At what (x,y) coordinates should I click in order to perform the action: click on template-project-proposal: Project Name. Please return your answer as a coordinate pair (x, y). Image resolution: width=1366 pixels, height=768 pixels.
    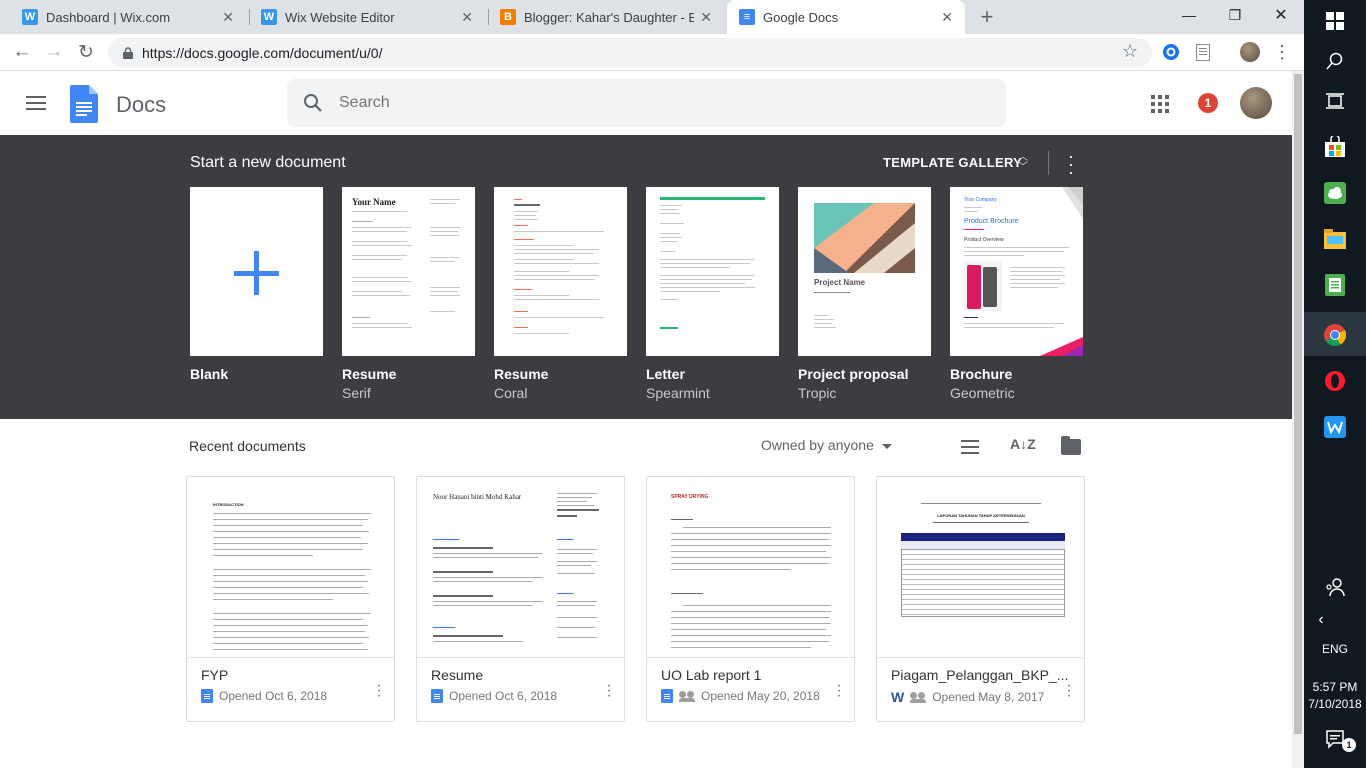
    Looking at the image, I should click on (864, 271).